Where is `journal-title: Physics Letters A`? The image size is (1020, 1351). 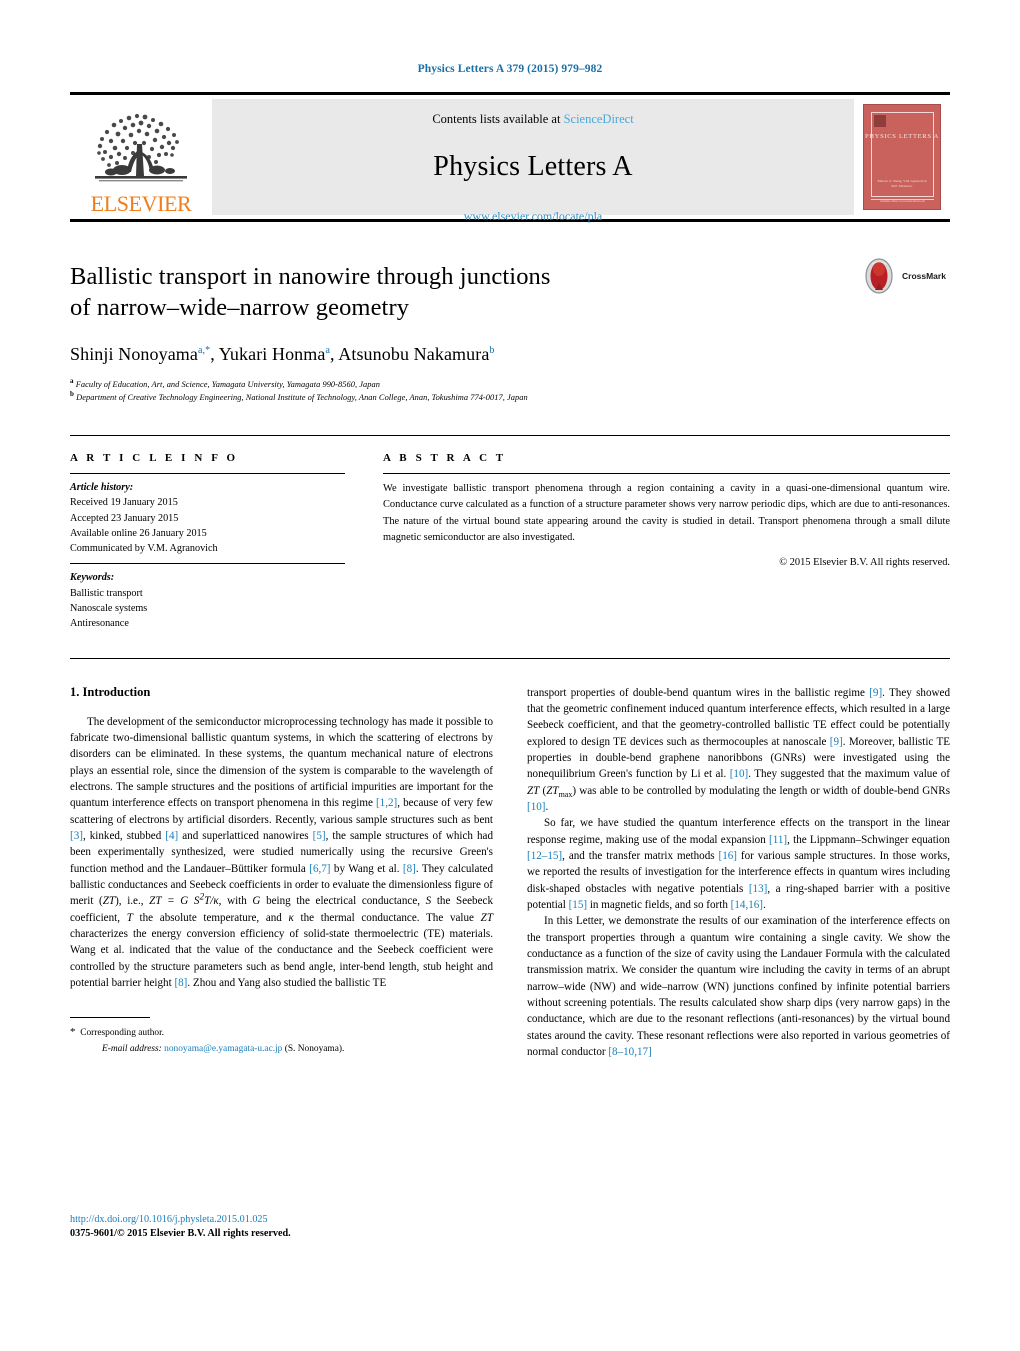
journal-title: Physics Letters A is located at coordinates (533, 166).